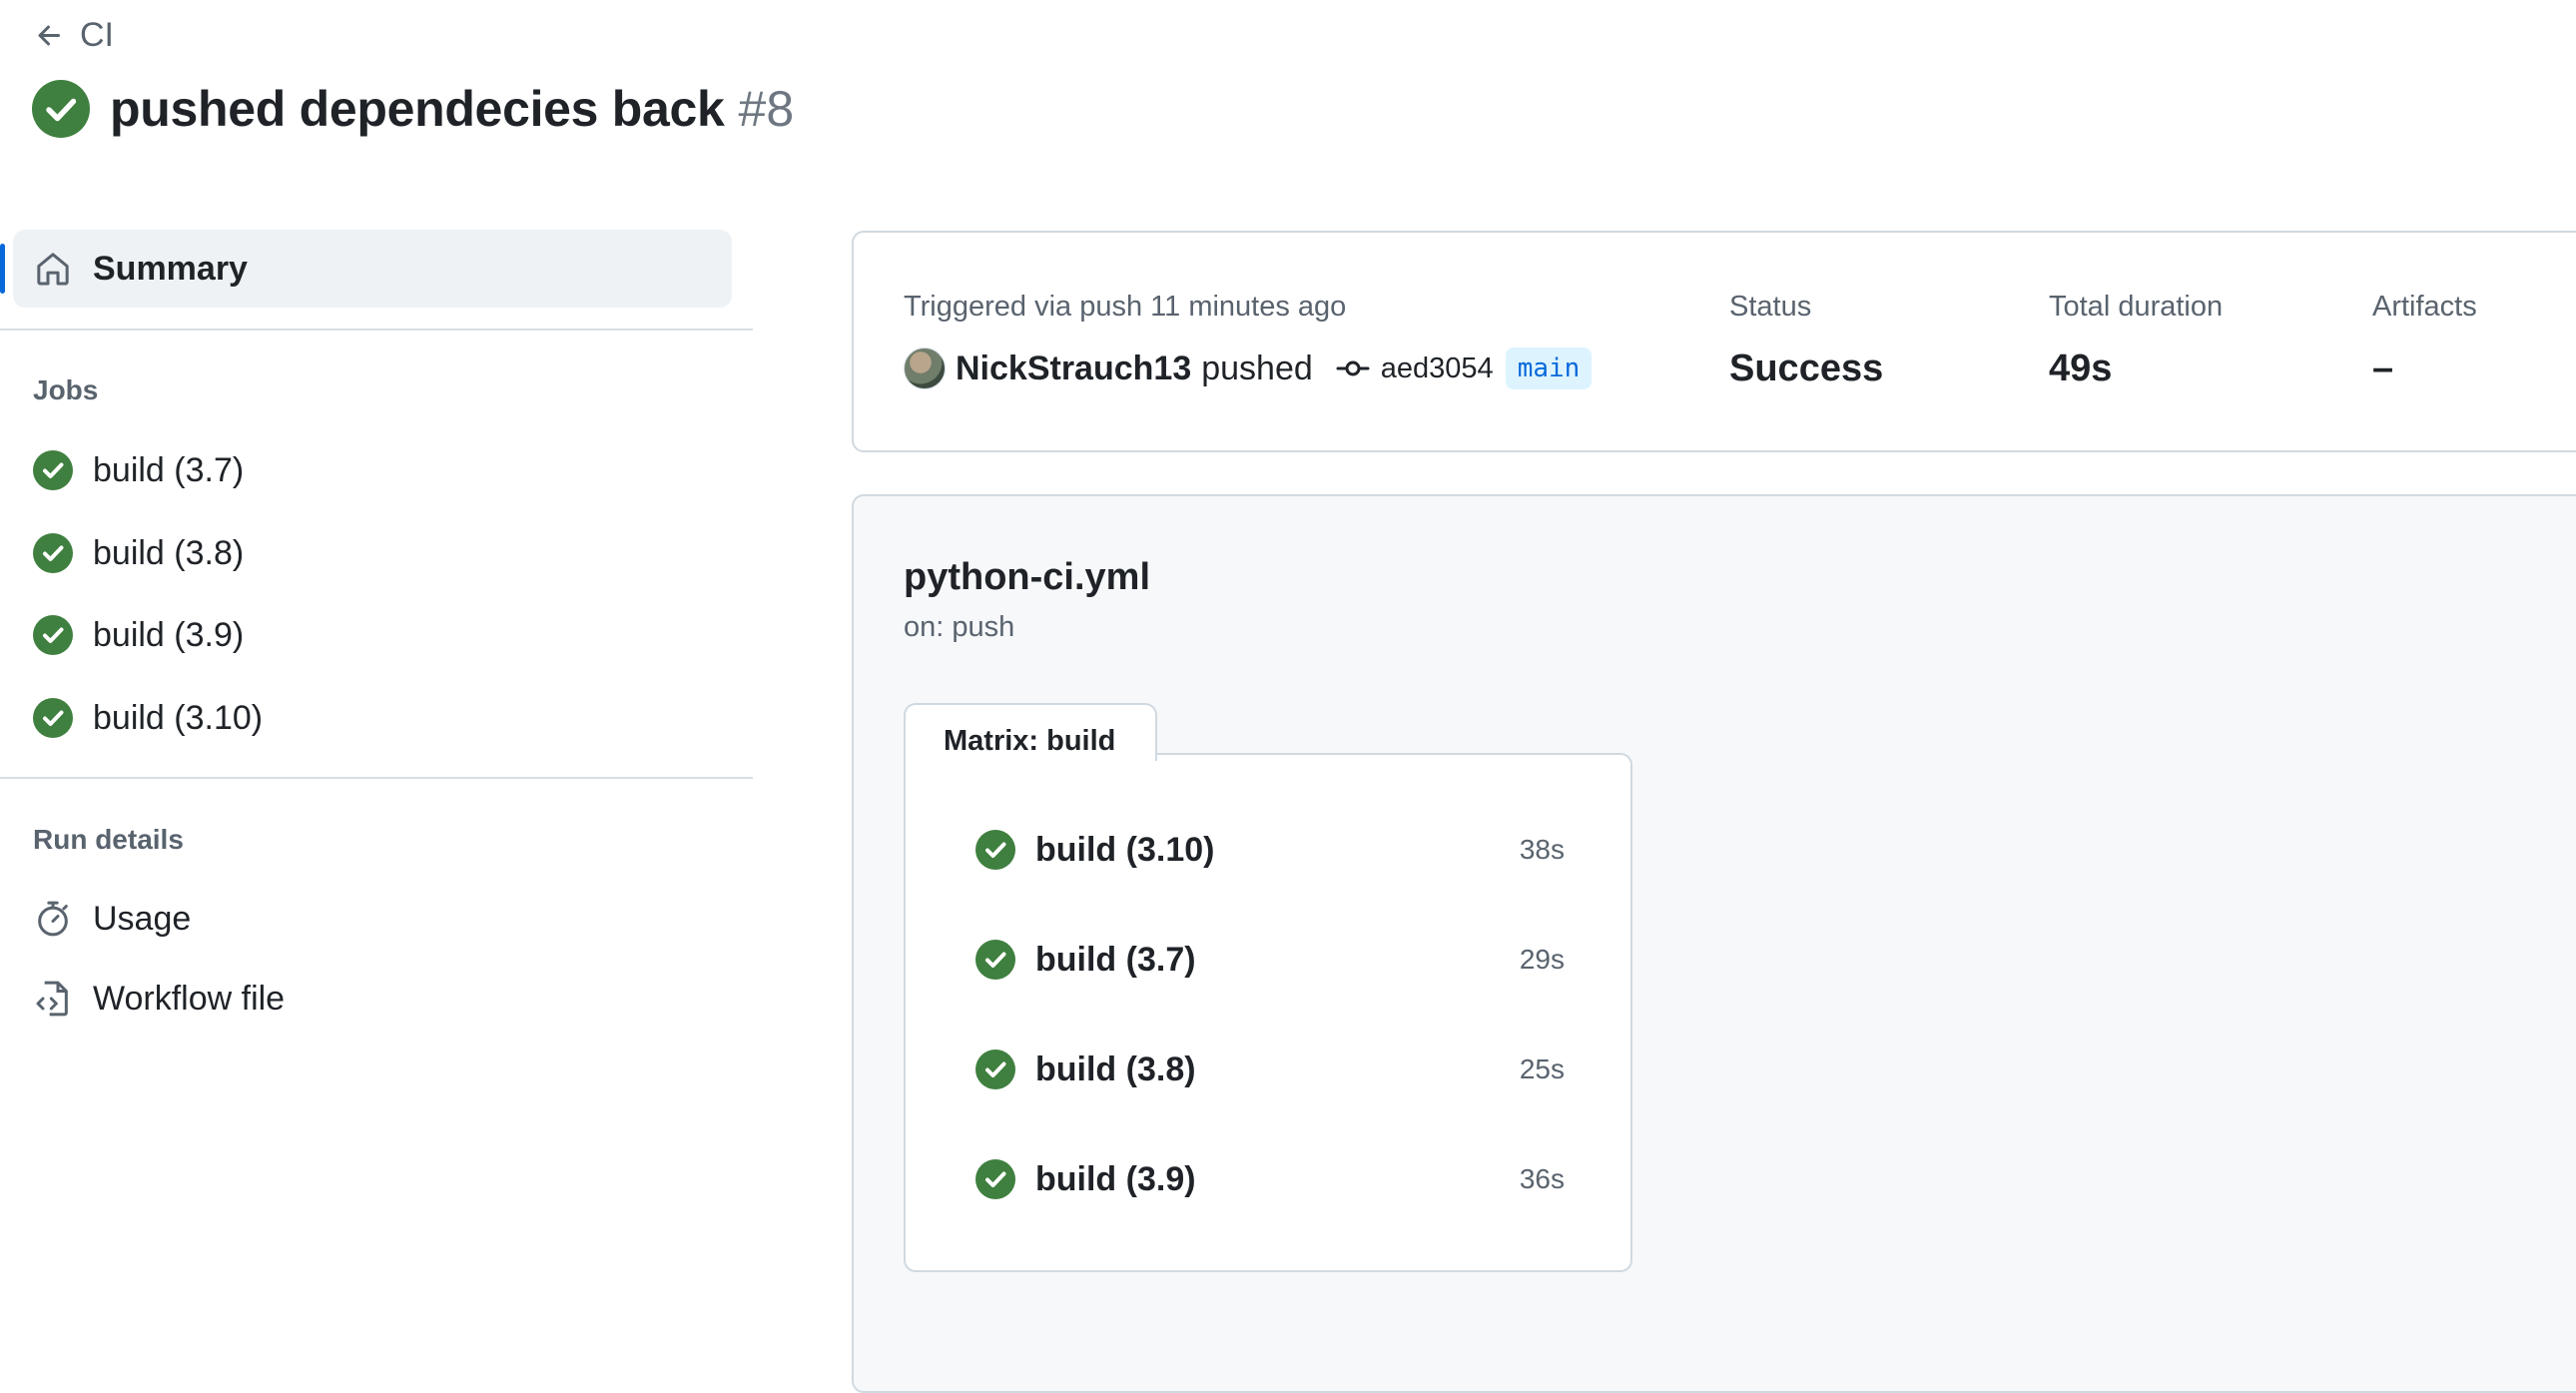 This screenshot has width=2576, height=1393. Describe the element at coordinates (1115, 960) in the screenshot. I see `job-name: build (3.7)` at that location.